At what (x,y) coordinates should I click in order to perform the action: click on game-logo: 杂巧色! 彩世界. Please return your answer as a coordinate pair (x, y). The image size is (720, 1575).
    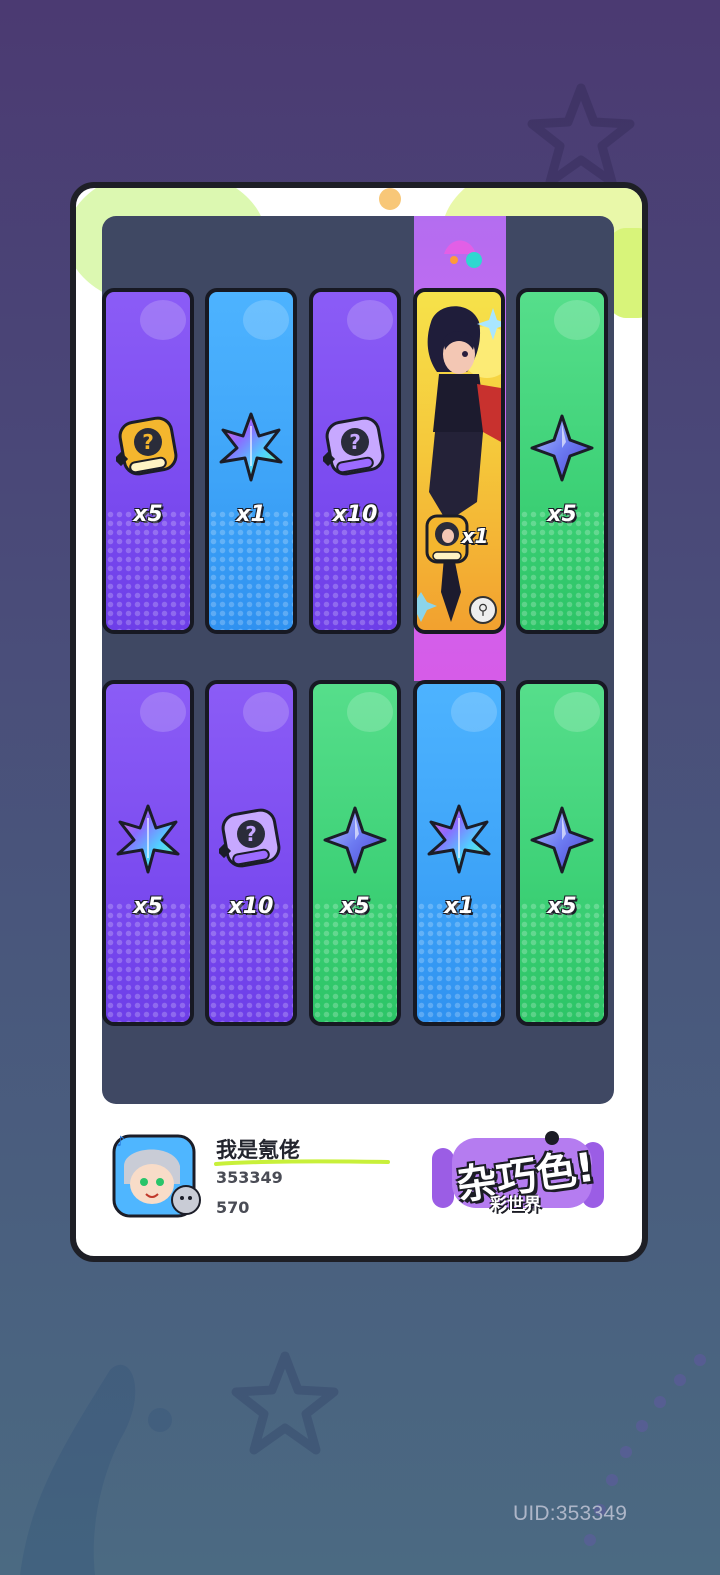
    Looking at the image, I should click on (522, 1178).